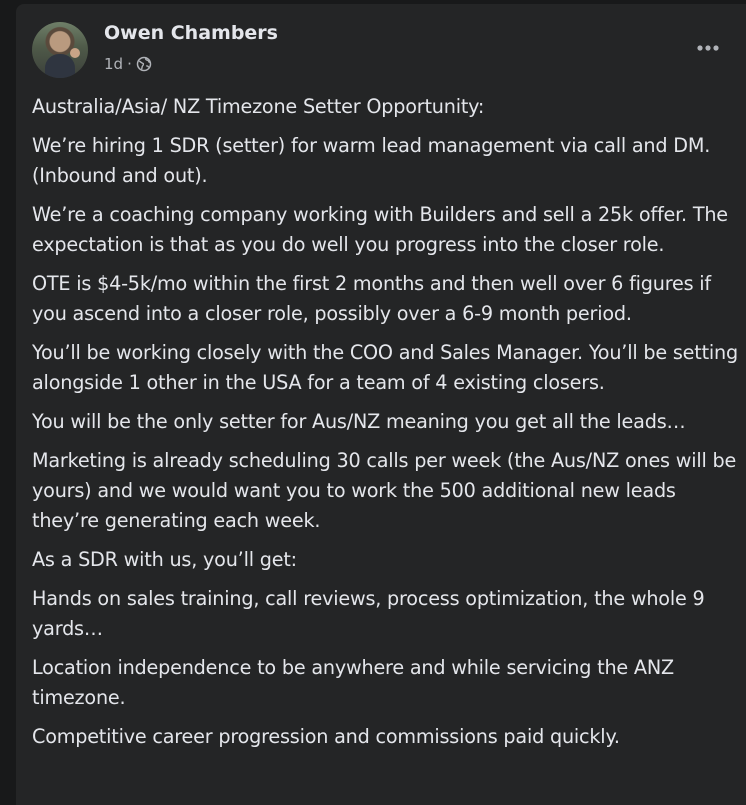 Image resolution: width=746 pixels, height=805 pixels. I want to click on post-time: 1d, so click(113, 64).